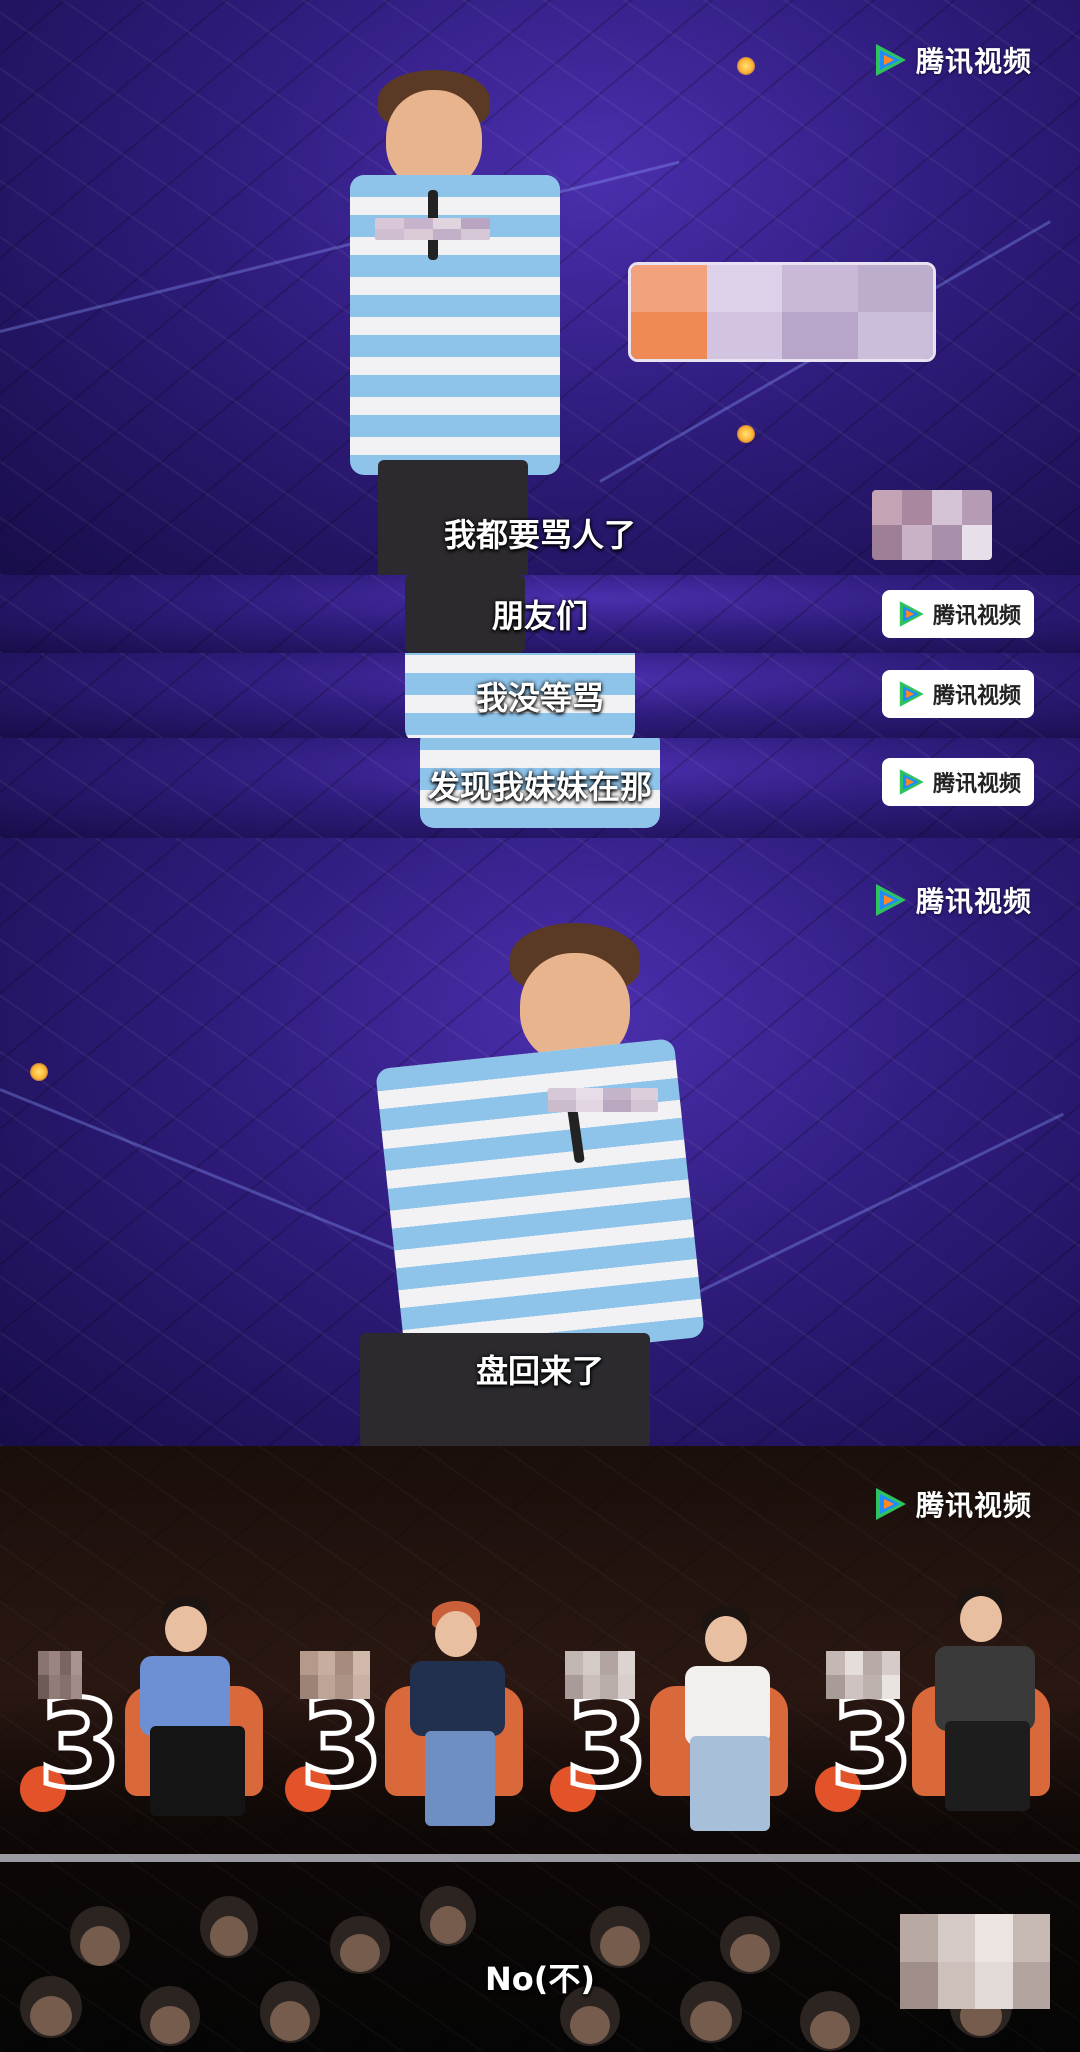 The image size is (1080, 2052). Describe the element at coordinates (540, 695) in the screenshot. I see `panel-3-strip: 我没等骂 腾讯视频` at that location.